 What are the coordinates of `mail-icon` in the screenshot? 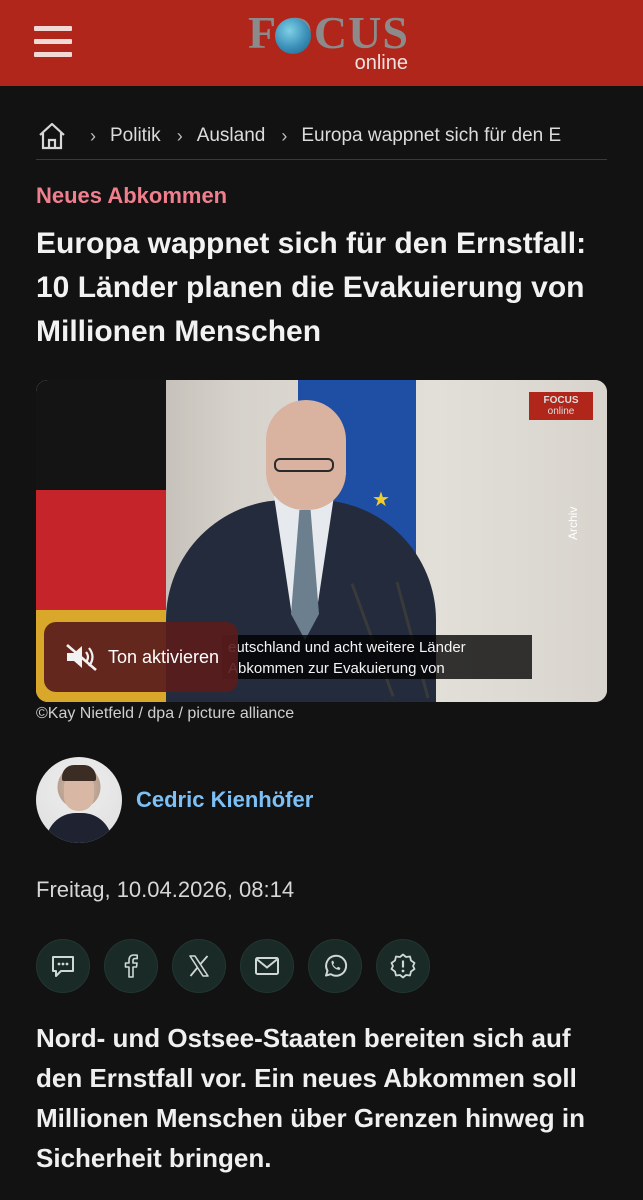 It's located at (267, 966).